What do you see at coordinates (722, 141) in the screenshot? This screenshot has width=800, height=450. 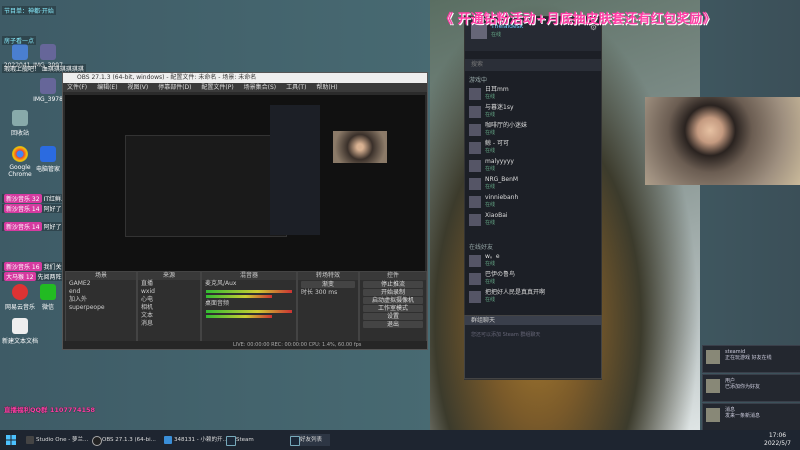 I see `webcam-feed` at bounding box center [722, 141].